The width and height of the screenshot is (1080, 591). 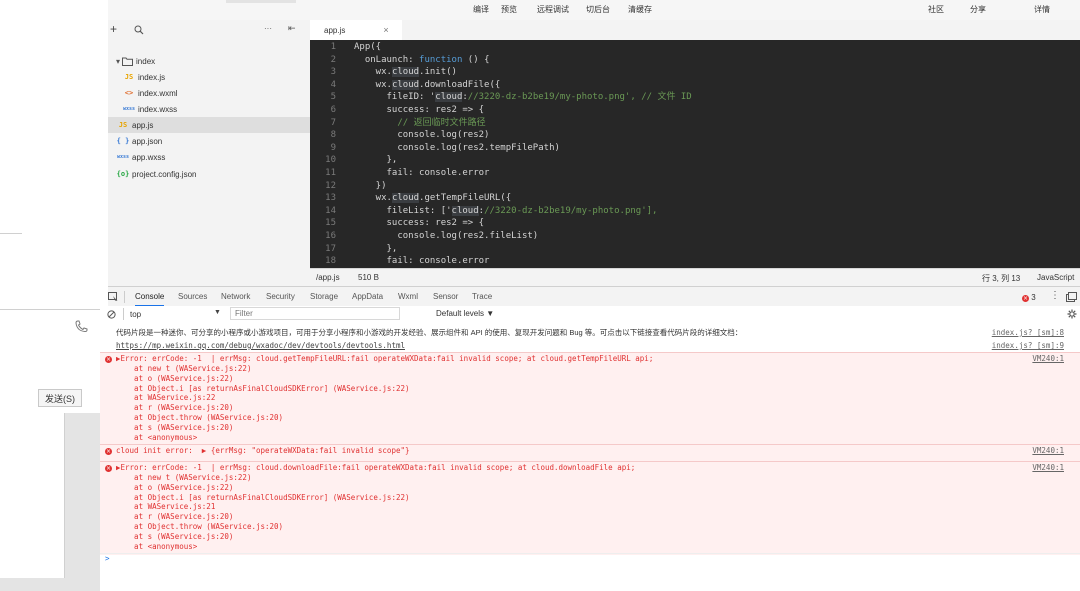 I want to click on inspect-icon, so click(x=113, y=297).